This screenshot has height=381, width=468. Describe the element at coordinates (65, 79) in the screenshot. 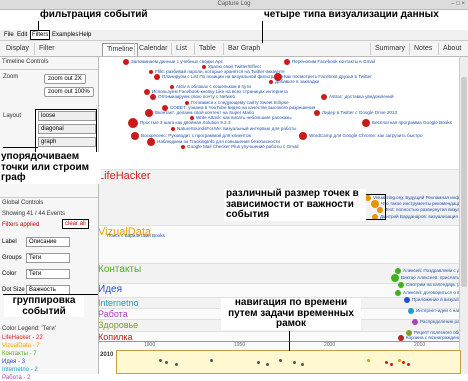

I see `zoom-out-button: zoom out 2X` at that location.